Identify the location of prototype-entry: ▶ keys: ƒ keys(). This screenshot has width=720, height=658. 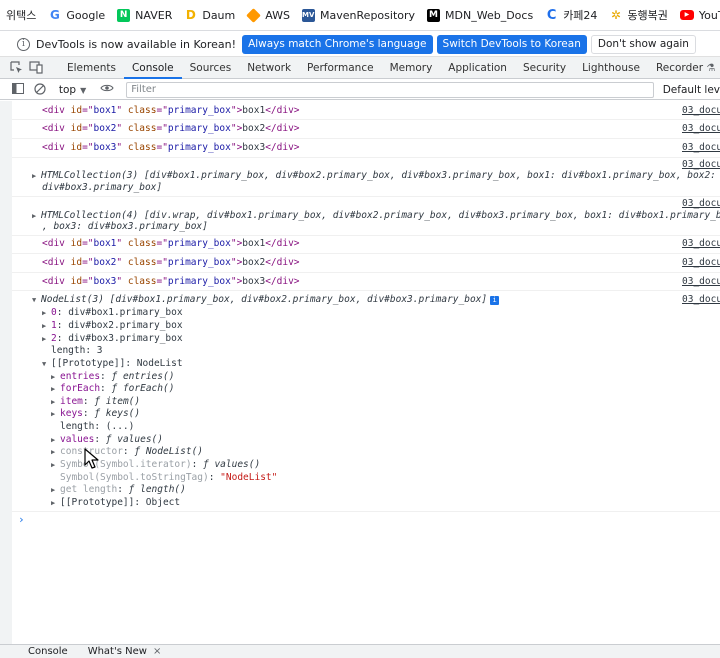
(385, 413).